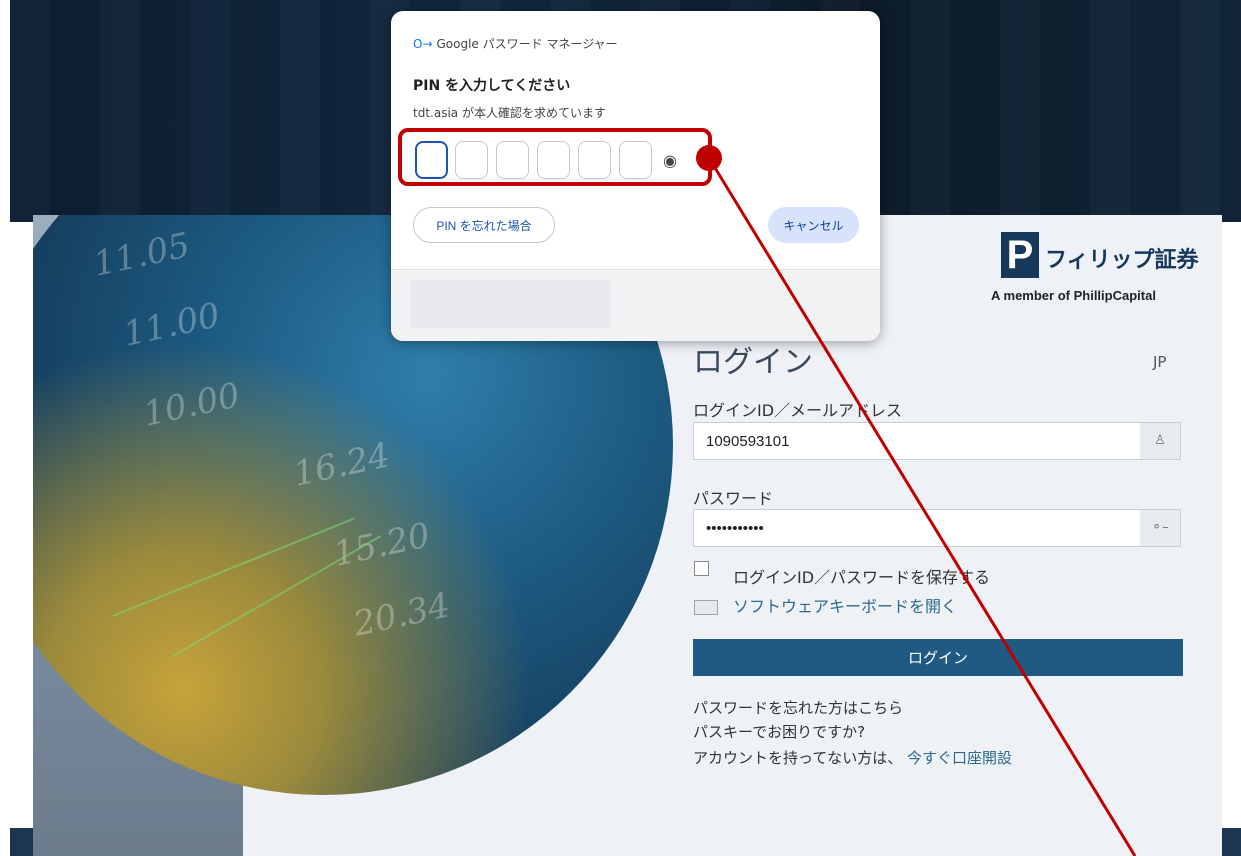 The width and height of the screenshot is (1241, 856). What do you see at coordinates (484, 225) in the screenshot?
I see `forgot-pin-button: PIN を忘れた場合` at bounding box center [484, 225].